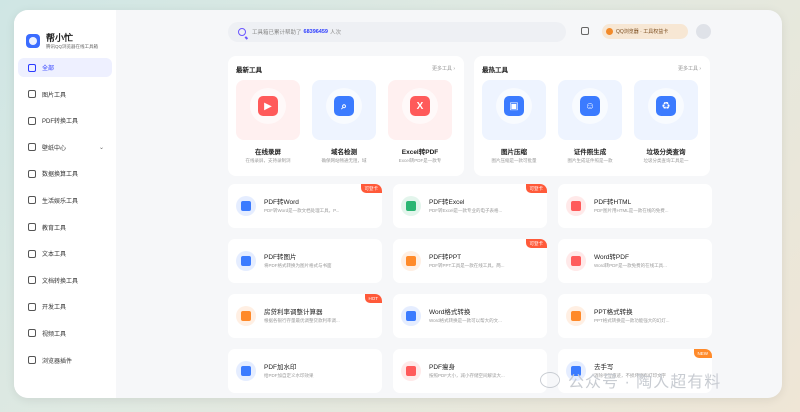 This screenshot has height=412, width=800. Describe the element at coordinates (32, 360) in the screenshot. I see `plugin-icon` at that location.